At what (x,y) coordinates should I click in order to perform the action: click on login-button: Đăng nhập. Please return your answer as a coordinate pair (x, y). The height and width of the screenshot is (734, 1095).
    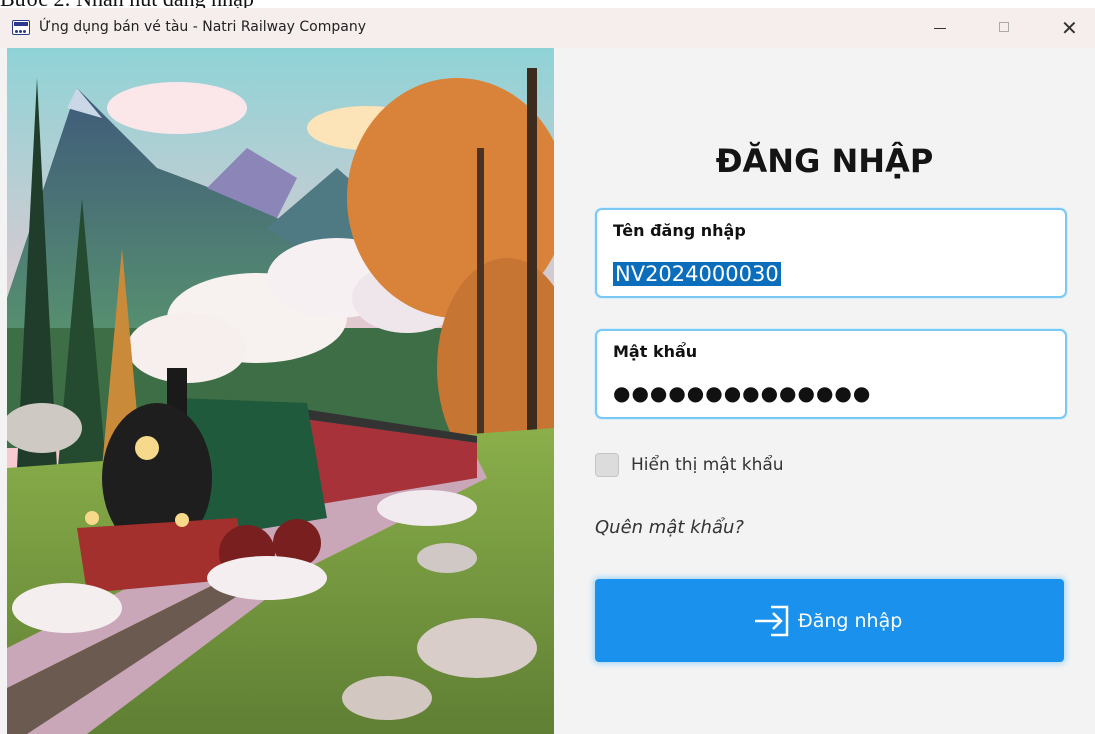
    Looking at the image, I should click on (829, 620).